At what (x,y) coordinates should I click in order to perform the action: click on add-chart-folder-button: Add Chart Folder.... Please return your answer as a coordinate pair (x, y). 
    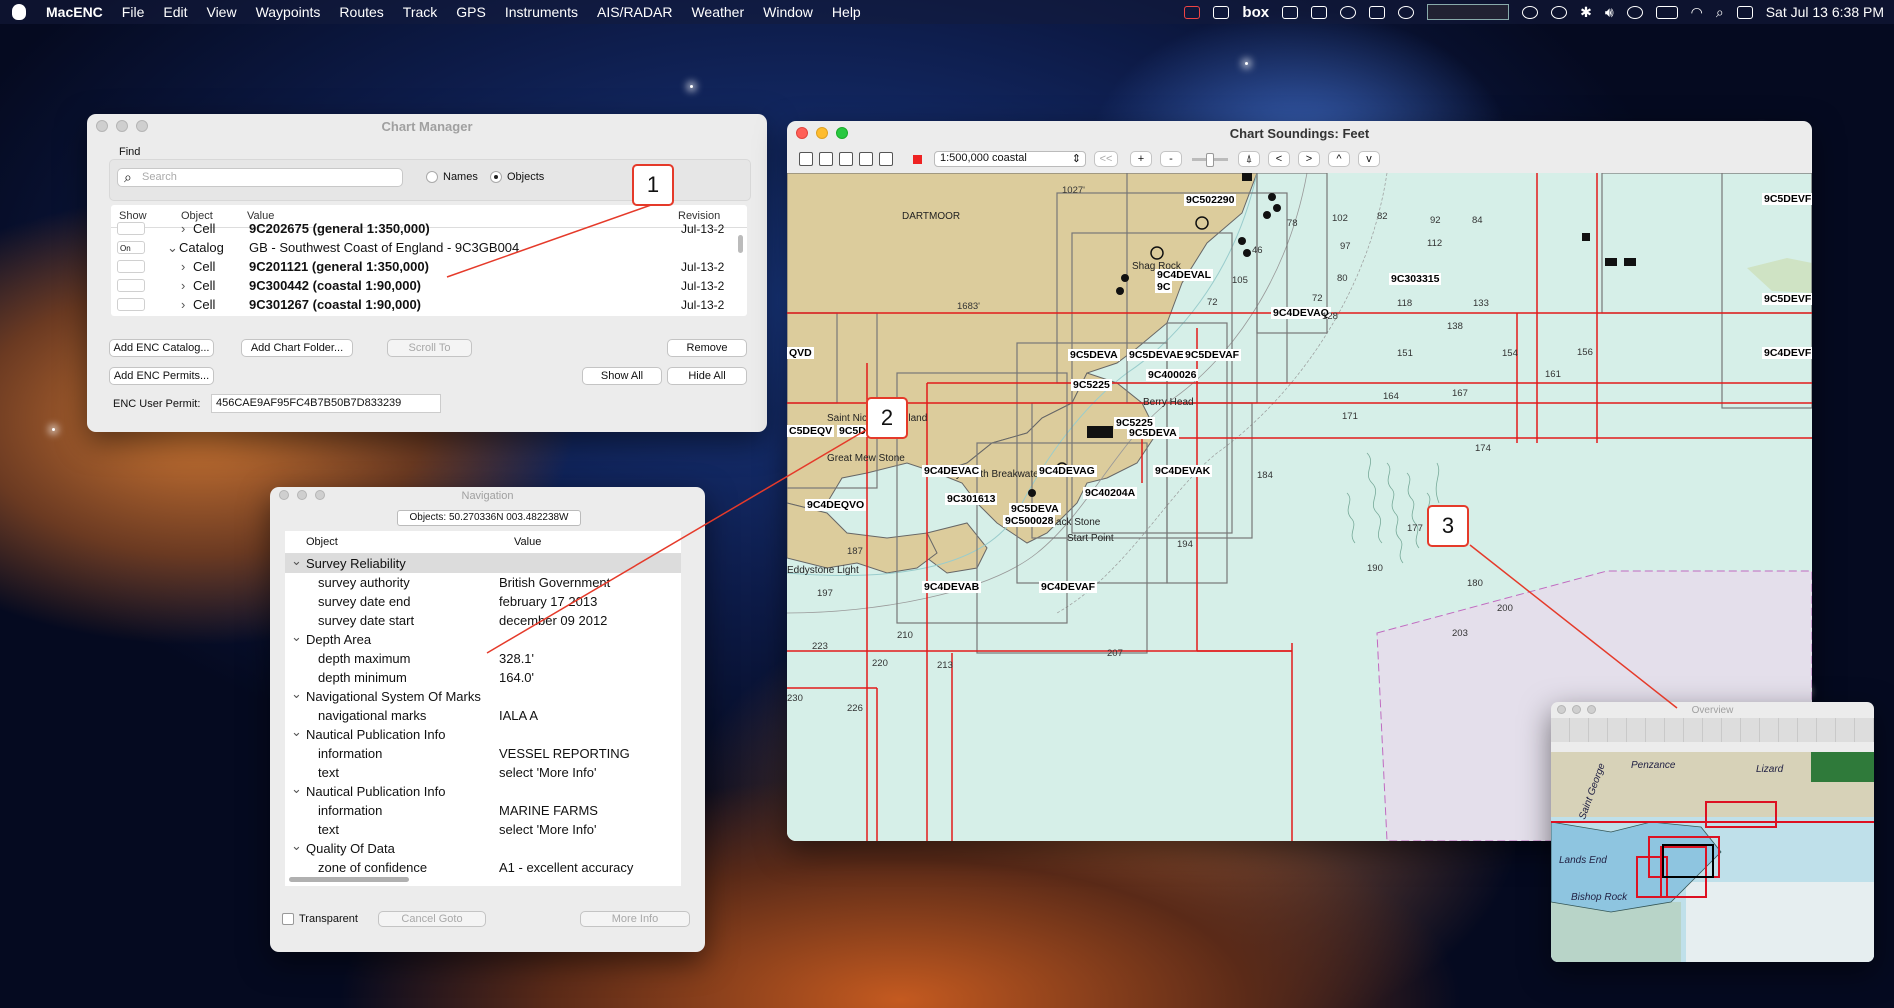
    Looking at the image, I should click on (297, 348).